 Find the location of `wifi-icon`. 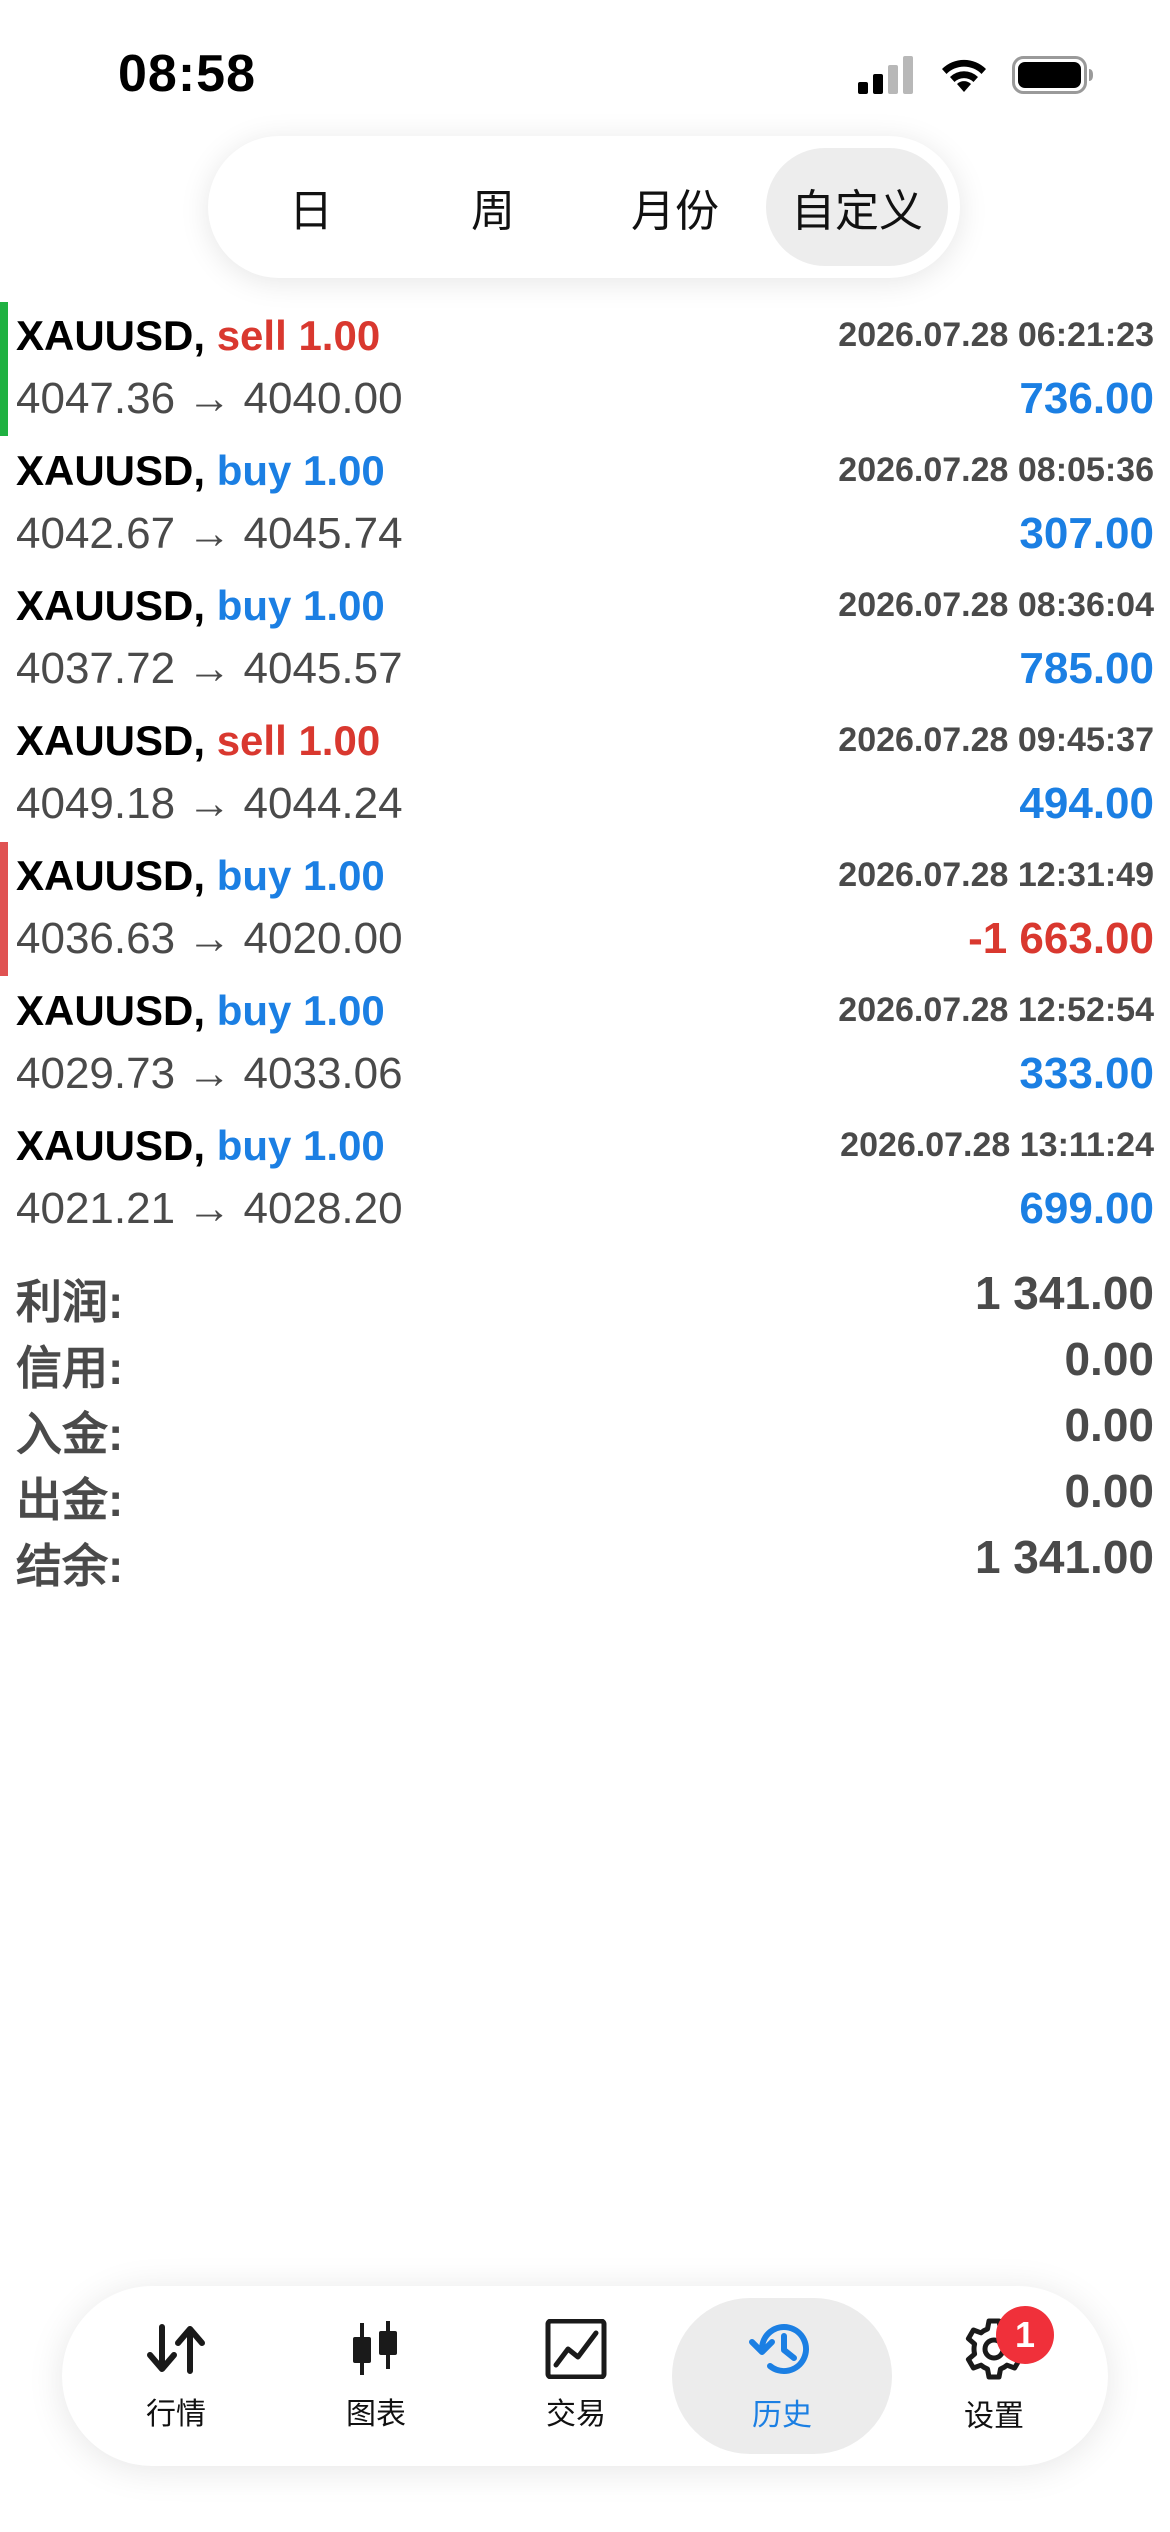

wifi-icon is located at coordinates (964, 77).